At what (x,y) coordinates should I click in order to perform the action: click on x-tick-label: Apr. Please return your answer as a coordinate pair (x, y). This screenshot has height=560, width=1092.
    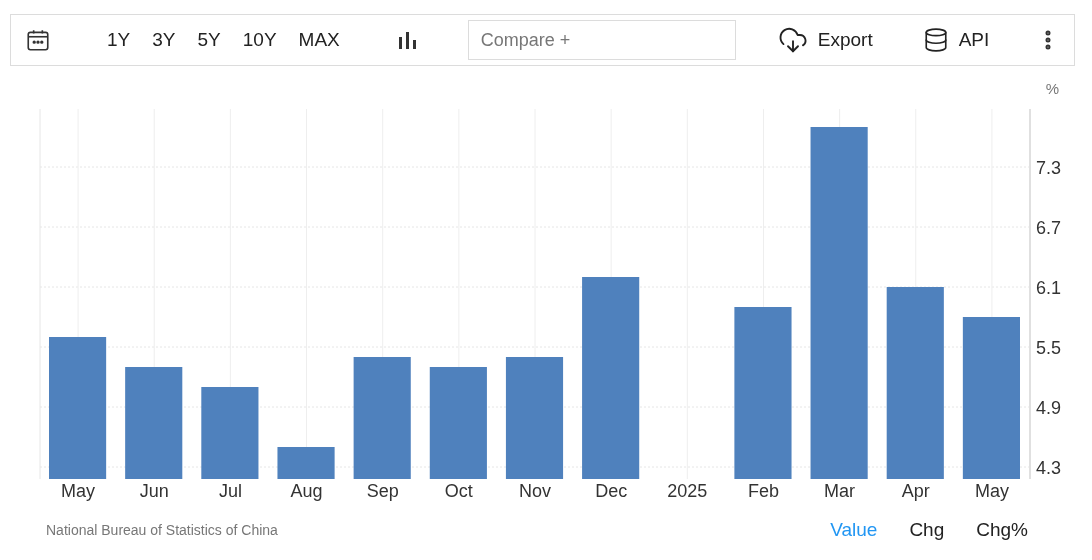
    Looking at the image, I should click on (915, 491).